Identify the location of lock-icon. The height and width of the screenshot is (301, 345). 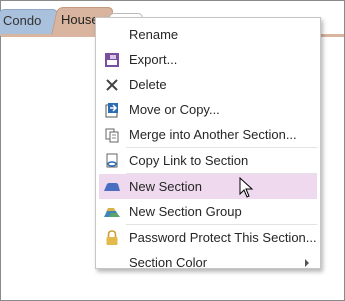
(112, 238).